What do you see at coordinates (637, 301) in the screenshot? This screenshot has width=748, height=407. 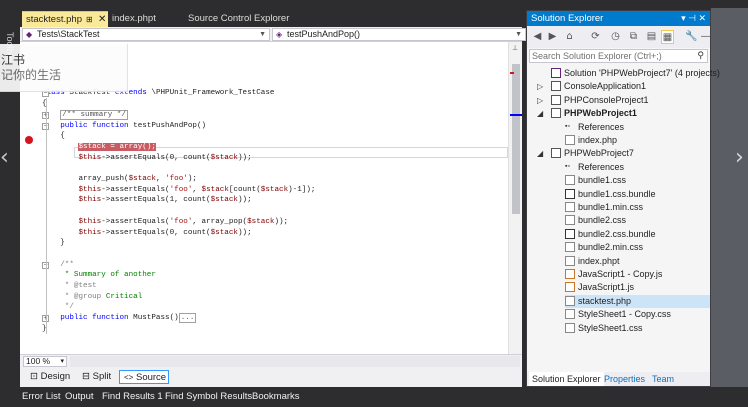 I see `tree-item-selected: stacktest.php` at bounding box center [637, 301].